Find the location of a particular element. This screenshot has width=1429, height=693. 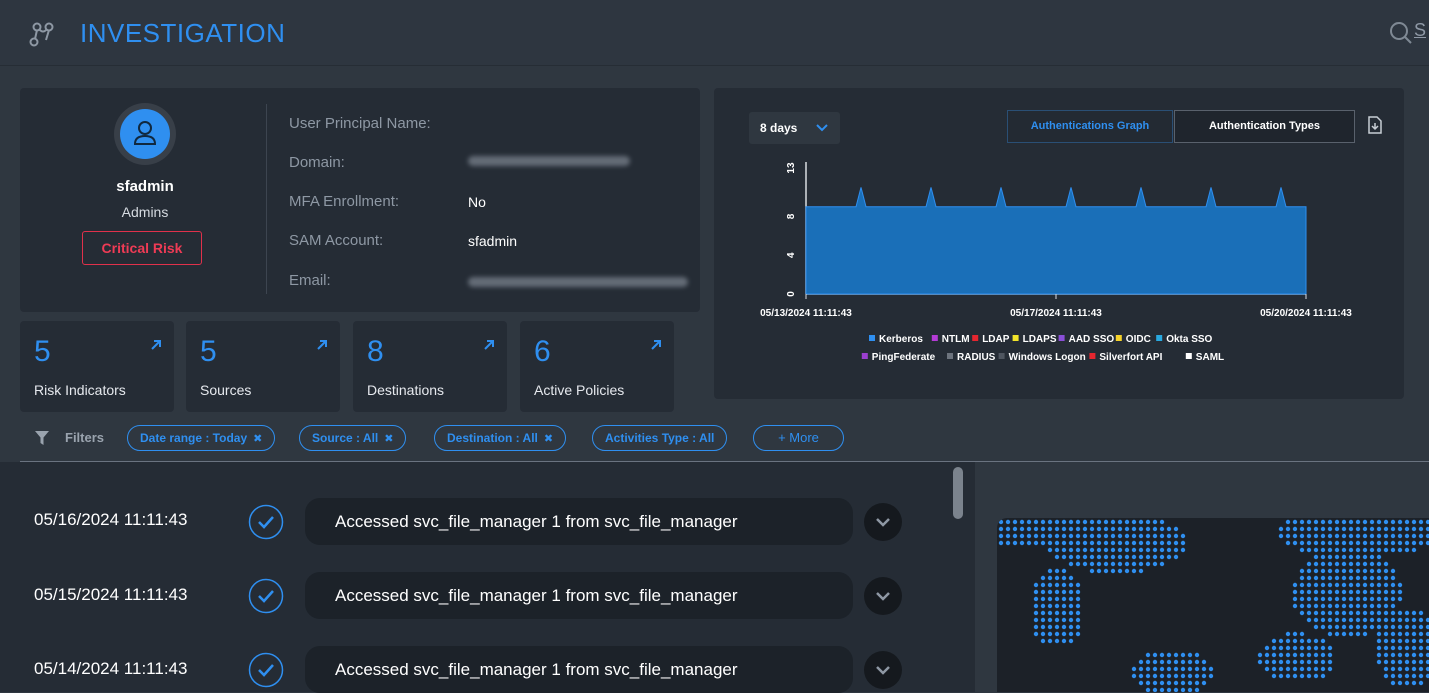

risk-badge: Critical Risk is located at coordinates (142, 248).